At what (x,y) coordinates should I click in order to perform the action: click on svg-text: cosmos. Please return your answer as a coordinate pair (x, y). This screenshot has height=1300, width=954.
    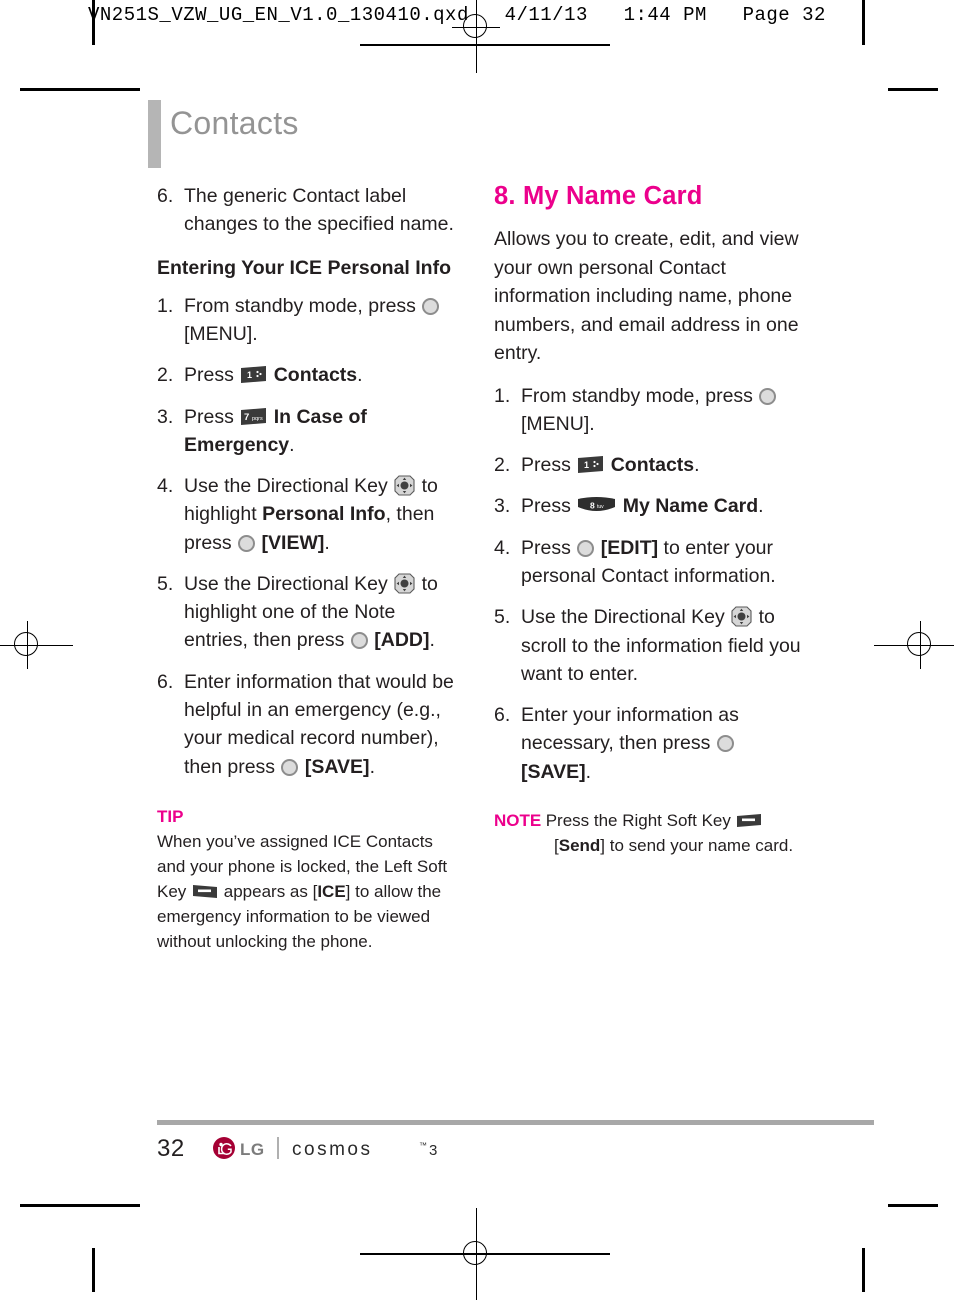
    Looking at the image, I should click on (332, 1149).